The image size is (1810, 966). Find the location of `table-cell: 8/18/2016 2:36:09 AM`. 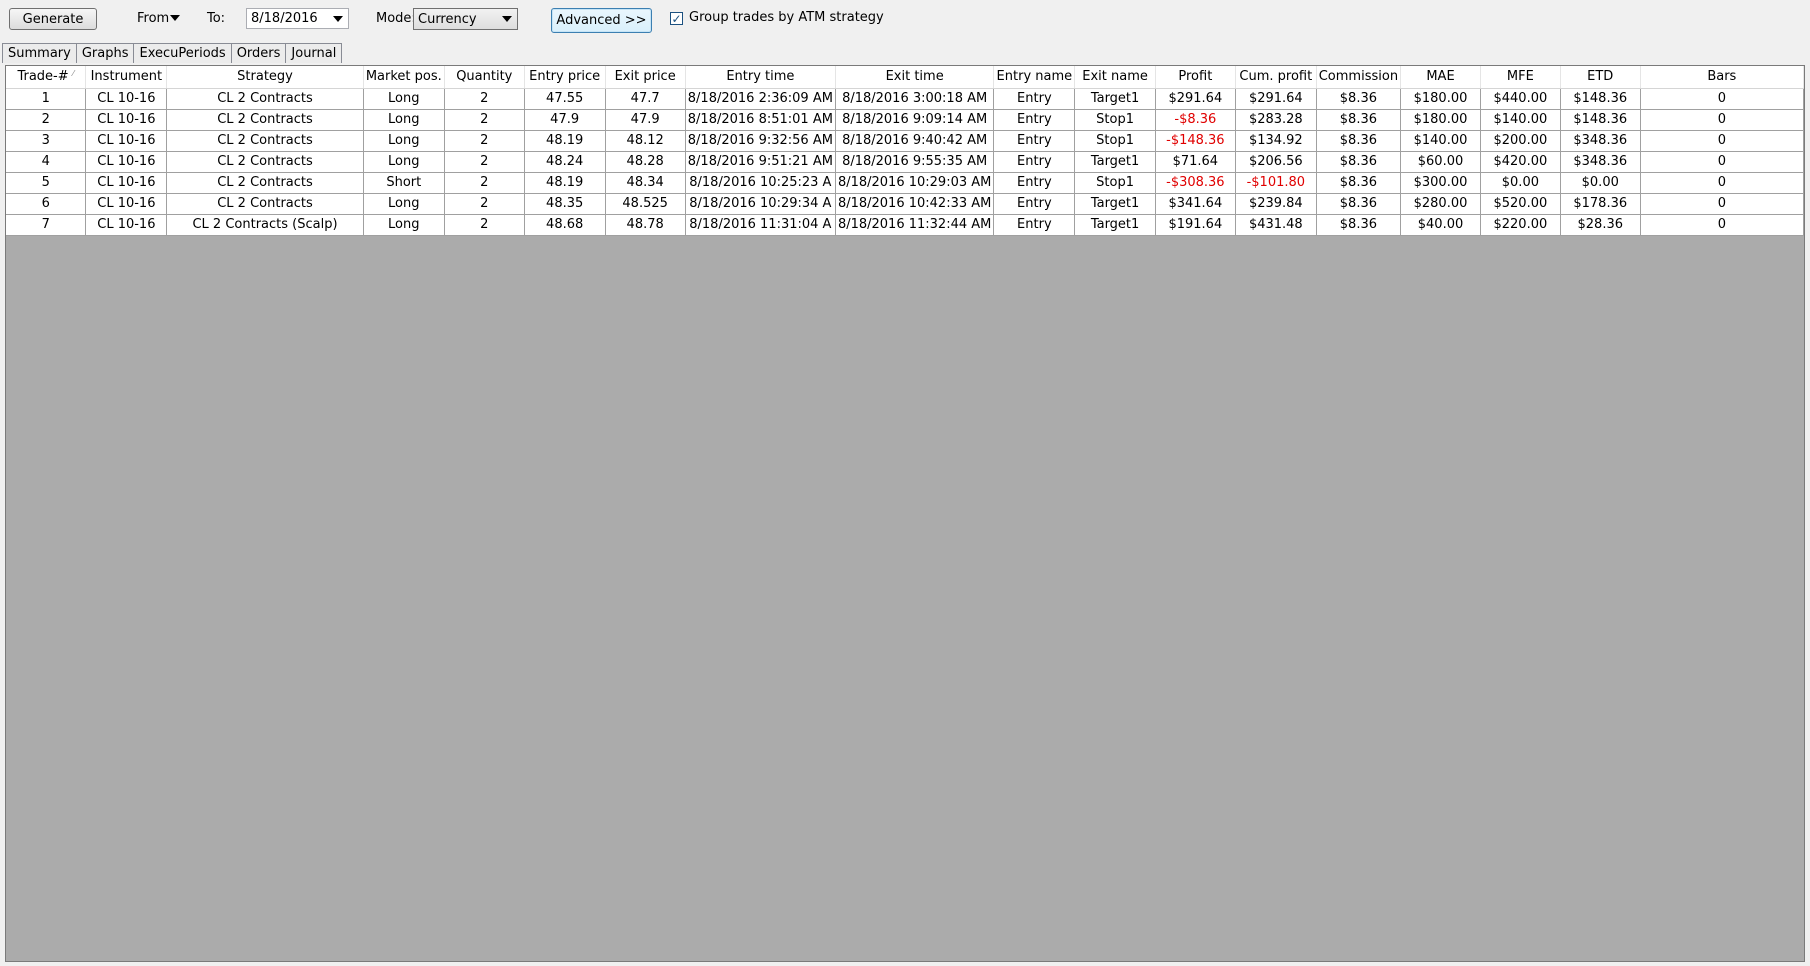

table-cell: 8/18/2016 2:36:09 AM is located at coordinates (760, 99).